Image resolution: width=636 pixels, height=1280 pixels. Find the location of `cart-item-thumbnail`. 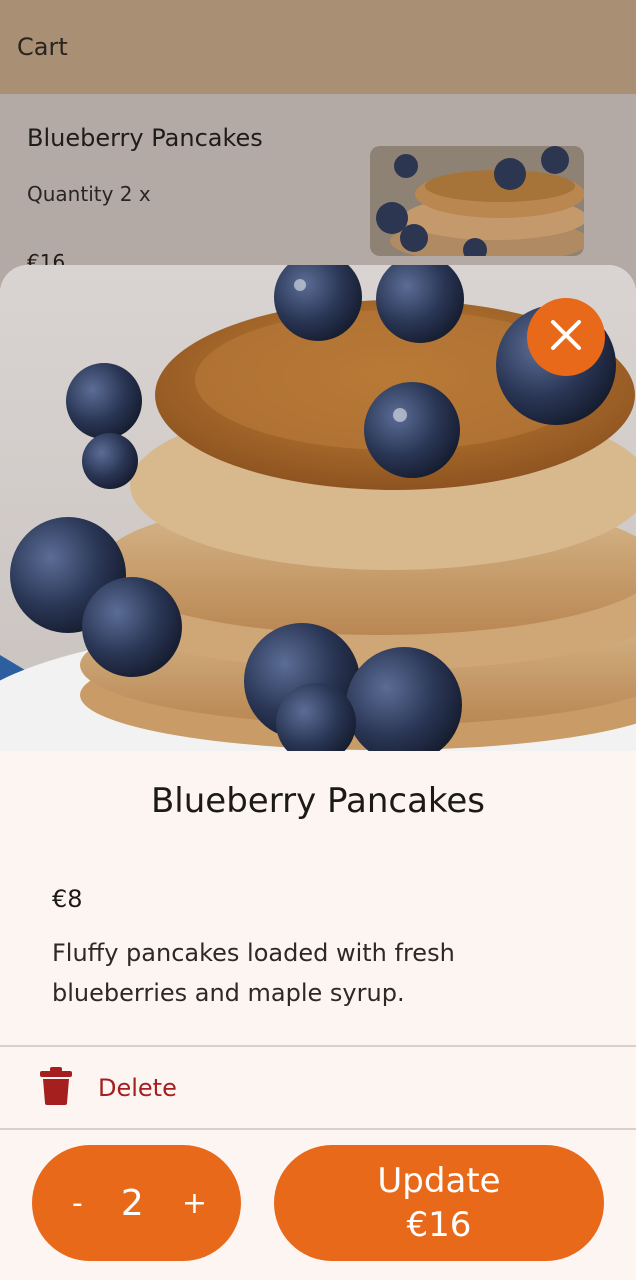

cart-item-thumbnail is located at coordinates (477, 201).